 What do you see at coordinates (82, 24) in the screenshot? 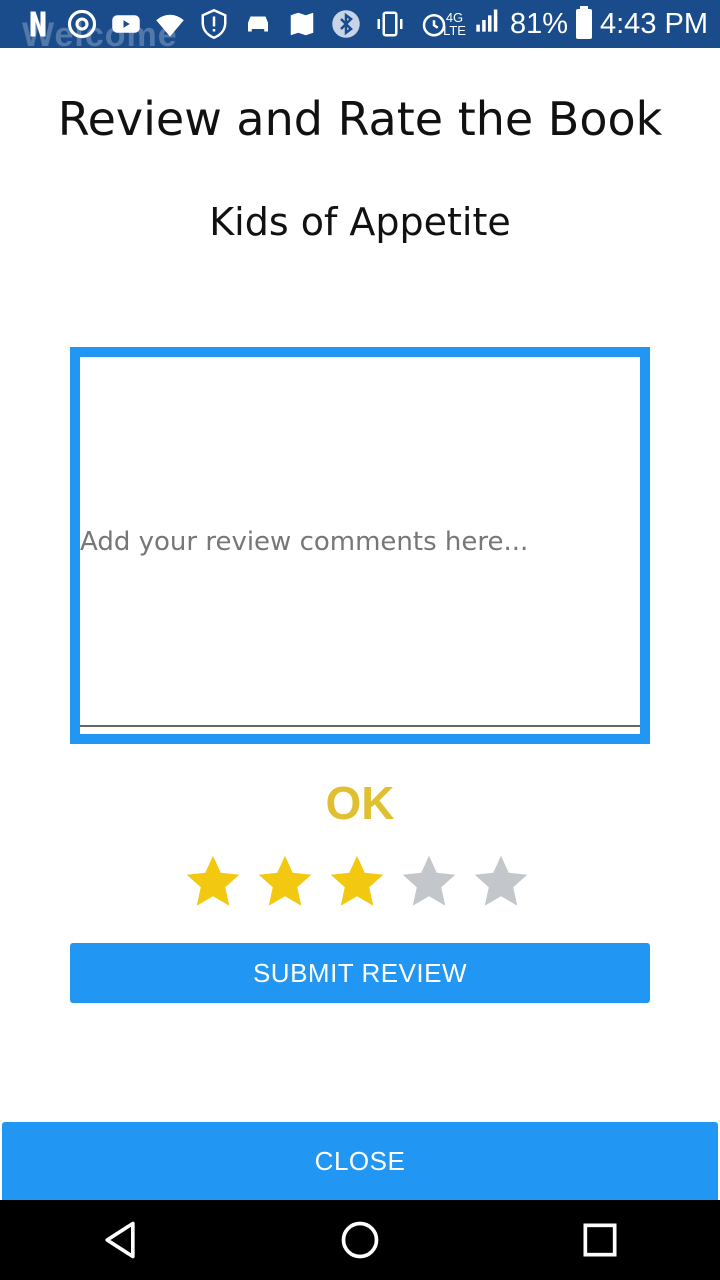
I see `chrome-icon` at bounding box center [82, 24].